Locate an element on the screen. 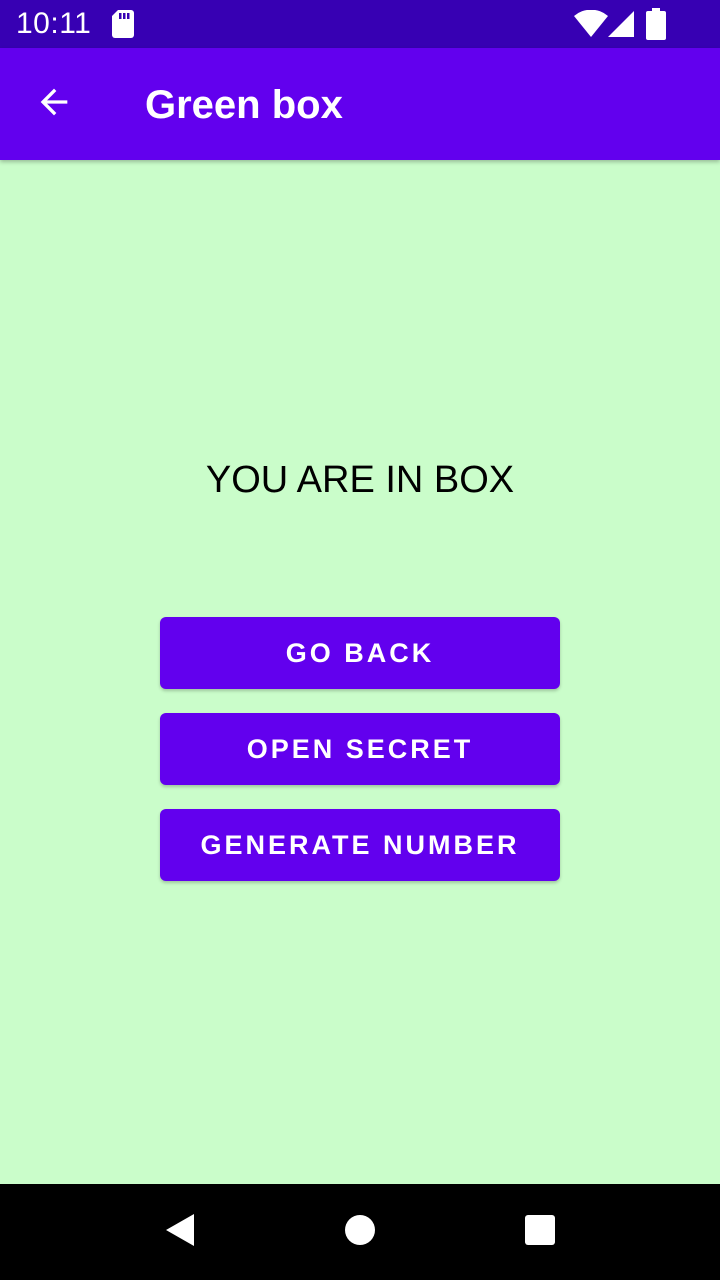  status-bar: 10:11 is located at coordinates (360, 24).